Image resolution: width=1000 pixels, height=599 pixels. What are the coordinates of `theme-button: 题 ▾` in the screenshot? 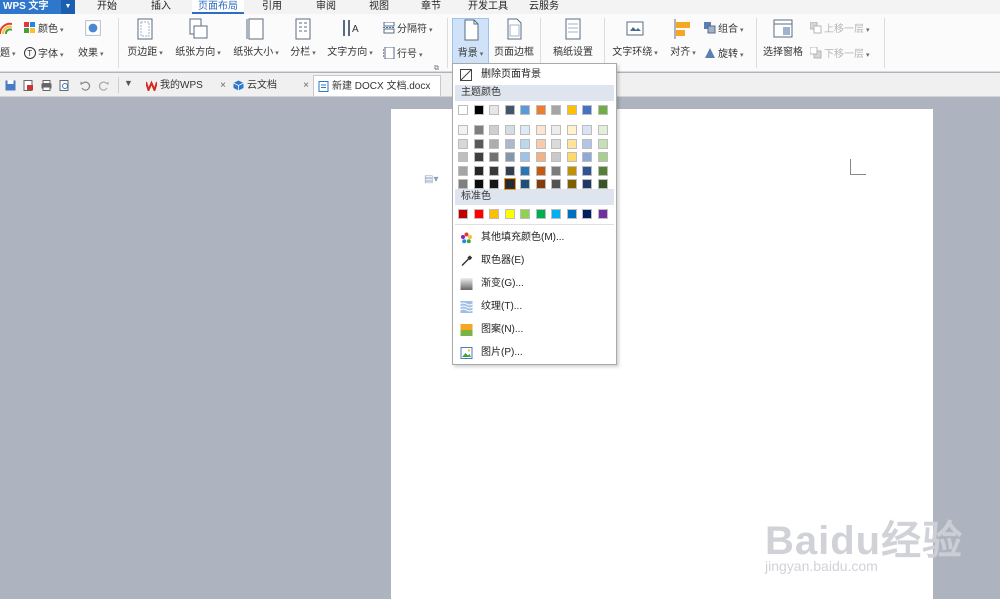 It's located at (8, 54).